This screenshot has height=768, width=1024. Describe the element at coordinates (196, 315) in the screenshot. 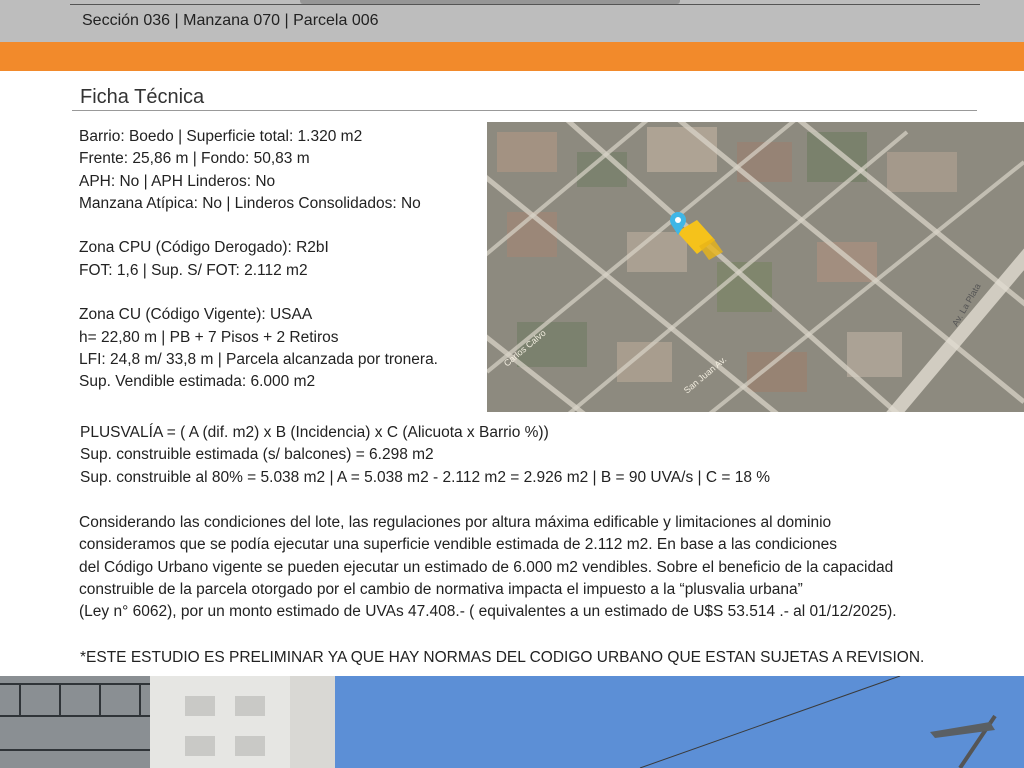

I see `spec-line: Zona CU (Código Vigente): USAA` at that location.